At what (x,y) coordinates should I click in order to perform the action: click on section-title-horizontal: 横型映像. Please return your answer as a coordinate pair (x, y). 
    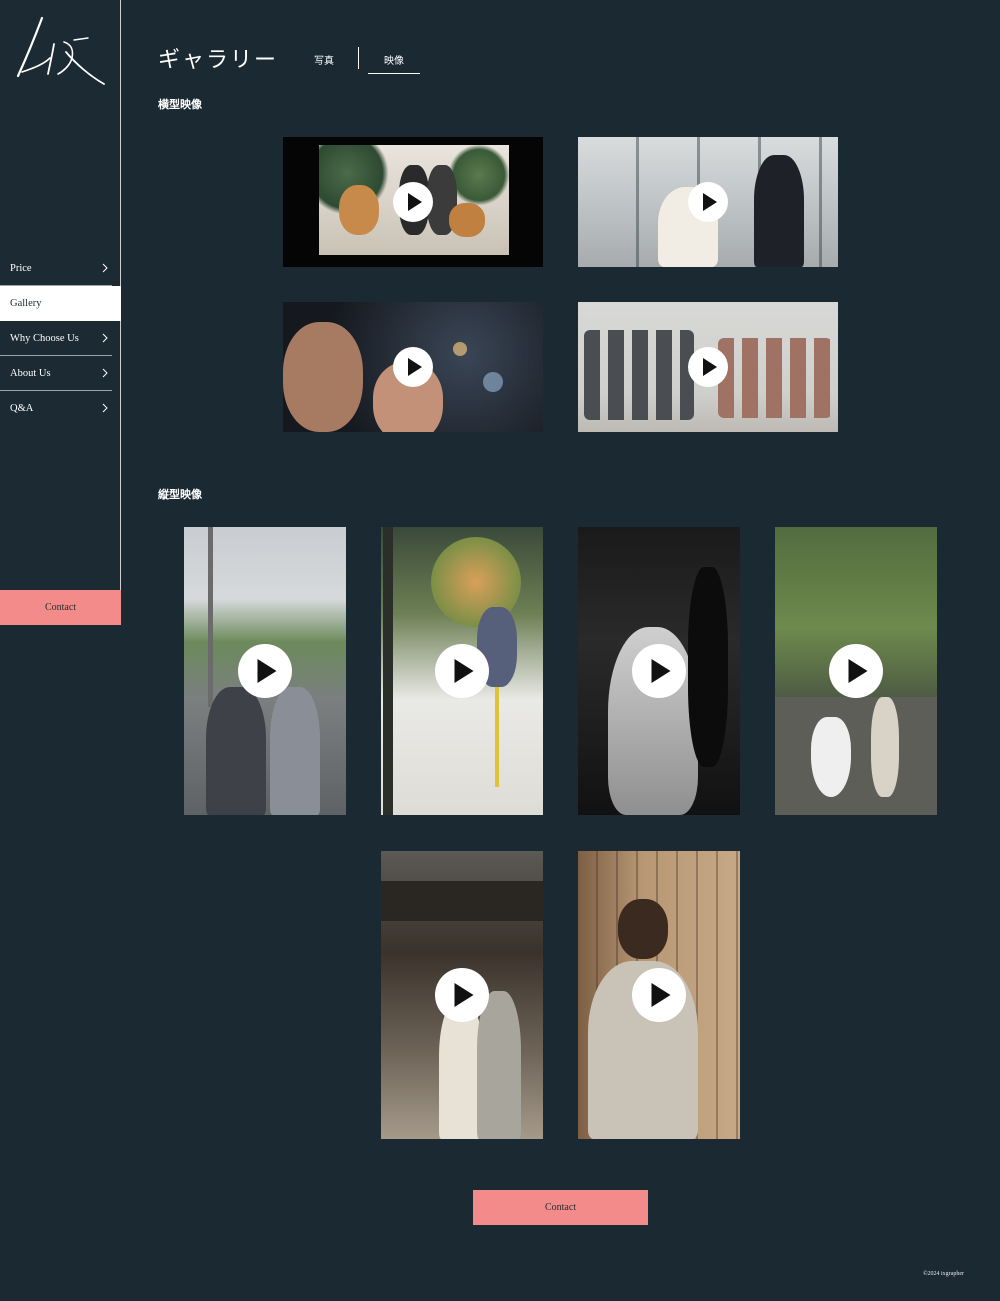
    Looking at the image, I should click on (180, 104).